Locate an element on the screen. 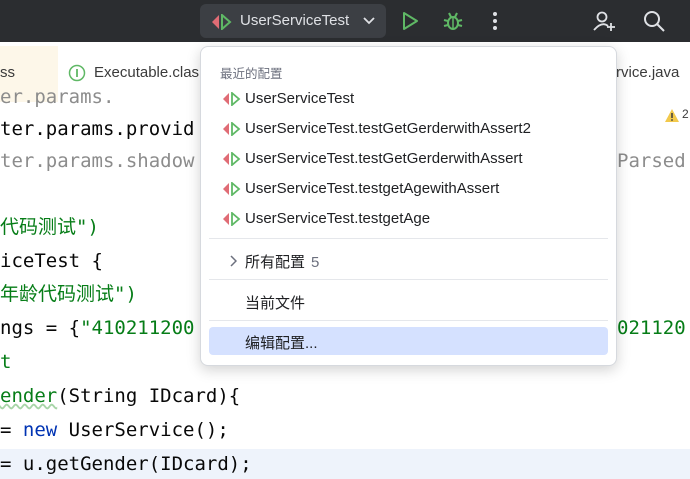 The height and width of the screenshot is (479, 690). tab-userservice-java: rvice.java is located at coordinates (647, 72).